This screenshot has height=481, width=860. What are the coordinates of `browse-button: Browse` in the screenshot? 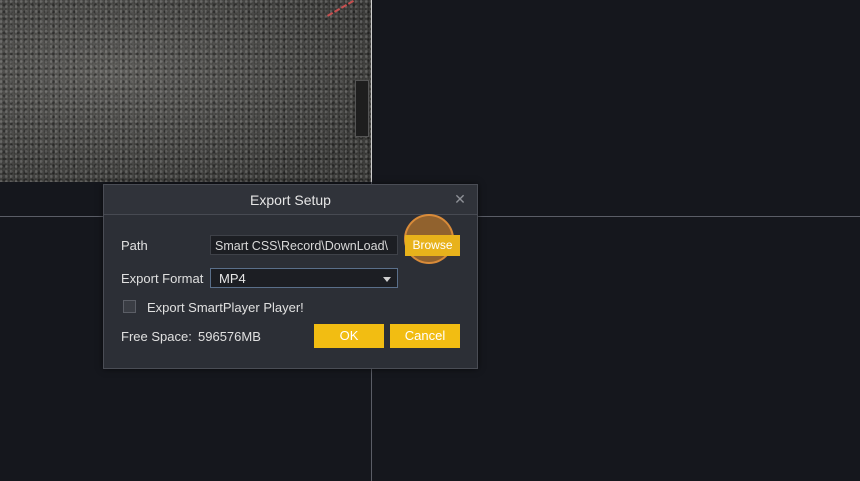 It's located at (432, 245).